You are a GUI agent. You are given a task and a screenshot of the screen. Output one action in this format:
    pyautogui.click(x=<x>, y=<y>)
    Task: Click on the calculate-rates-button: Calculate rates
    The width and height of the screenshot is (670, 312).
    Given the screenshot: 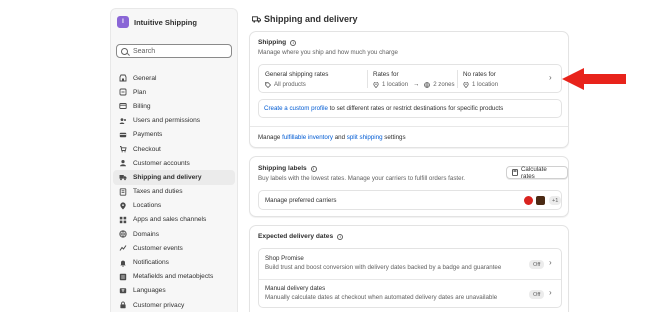 What is the action you would take?
    pyautogui.click(x=537, y=172)
    